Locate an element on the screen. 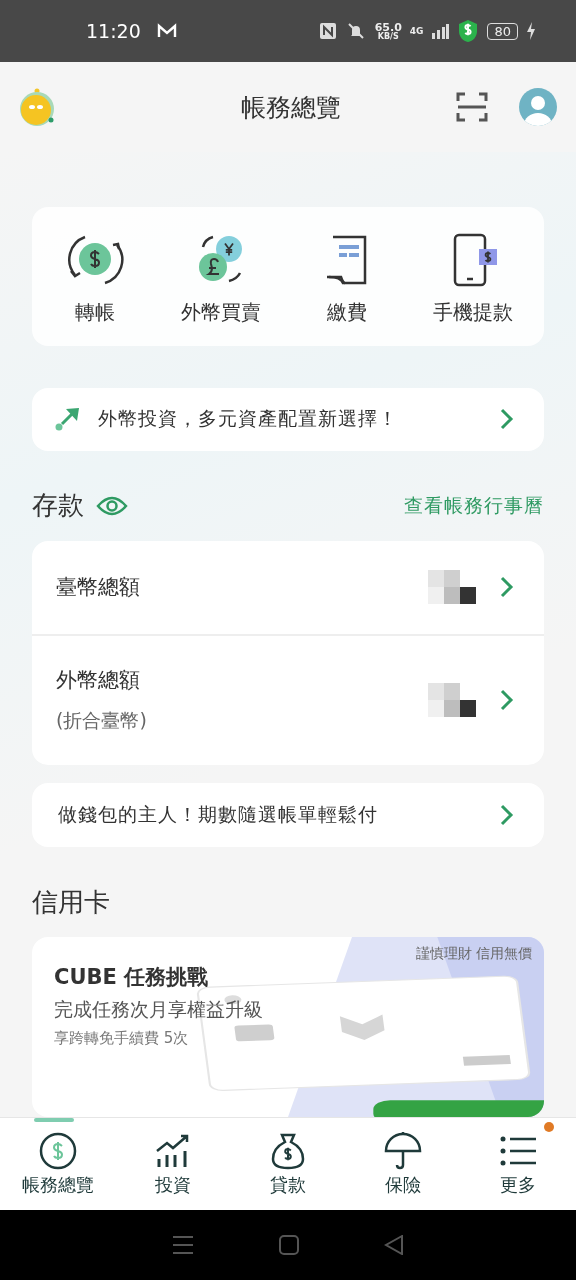 The height and width of the screenshot is (1280, 576). deposit-row: 外幣總額 (折合臺幣) is located at coordinates (288, 699).